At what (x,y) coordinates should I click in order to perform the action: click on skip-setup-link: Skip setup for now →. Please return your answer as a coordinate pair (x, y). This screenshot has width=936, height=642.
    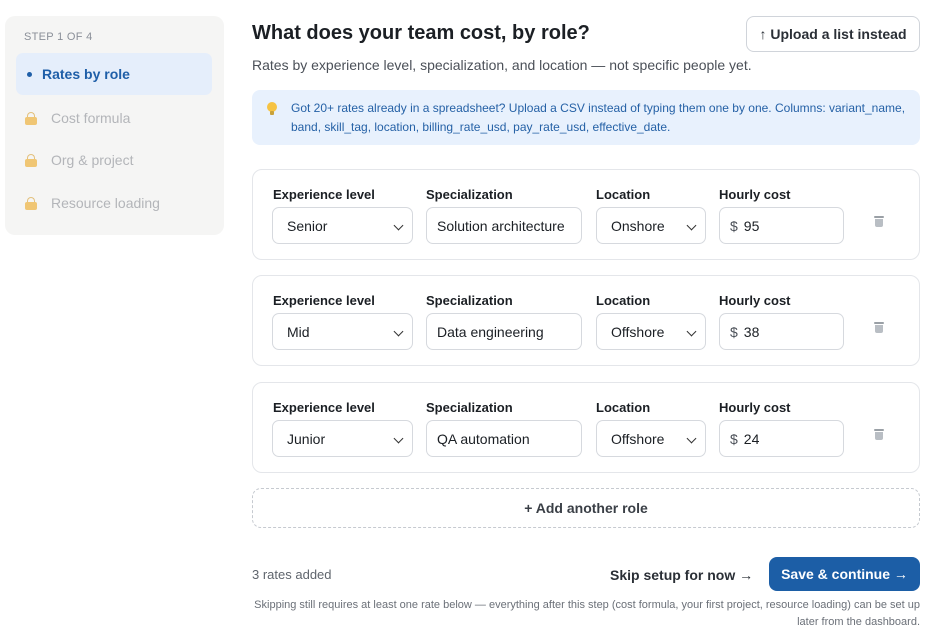
    Looking at the image, I should click on (681, 575).